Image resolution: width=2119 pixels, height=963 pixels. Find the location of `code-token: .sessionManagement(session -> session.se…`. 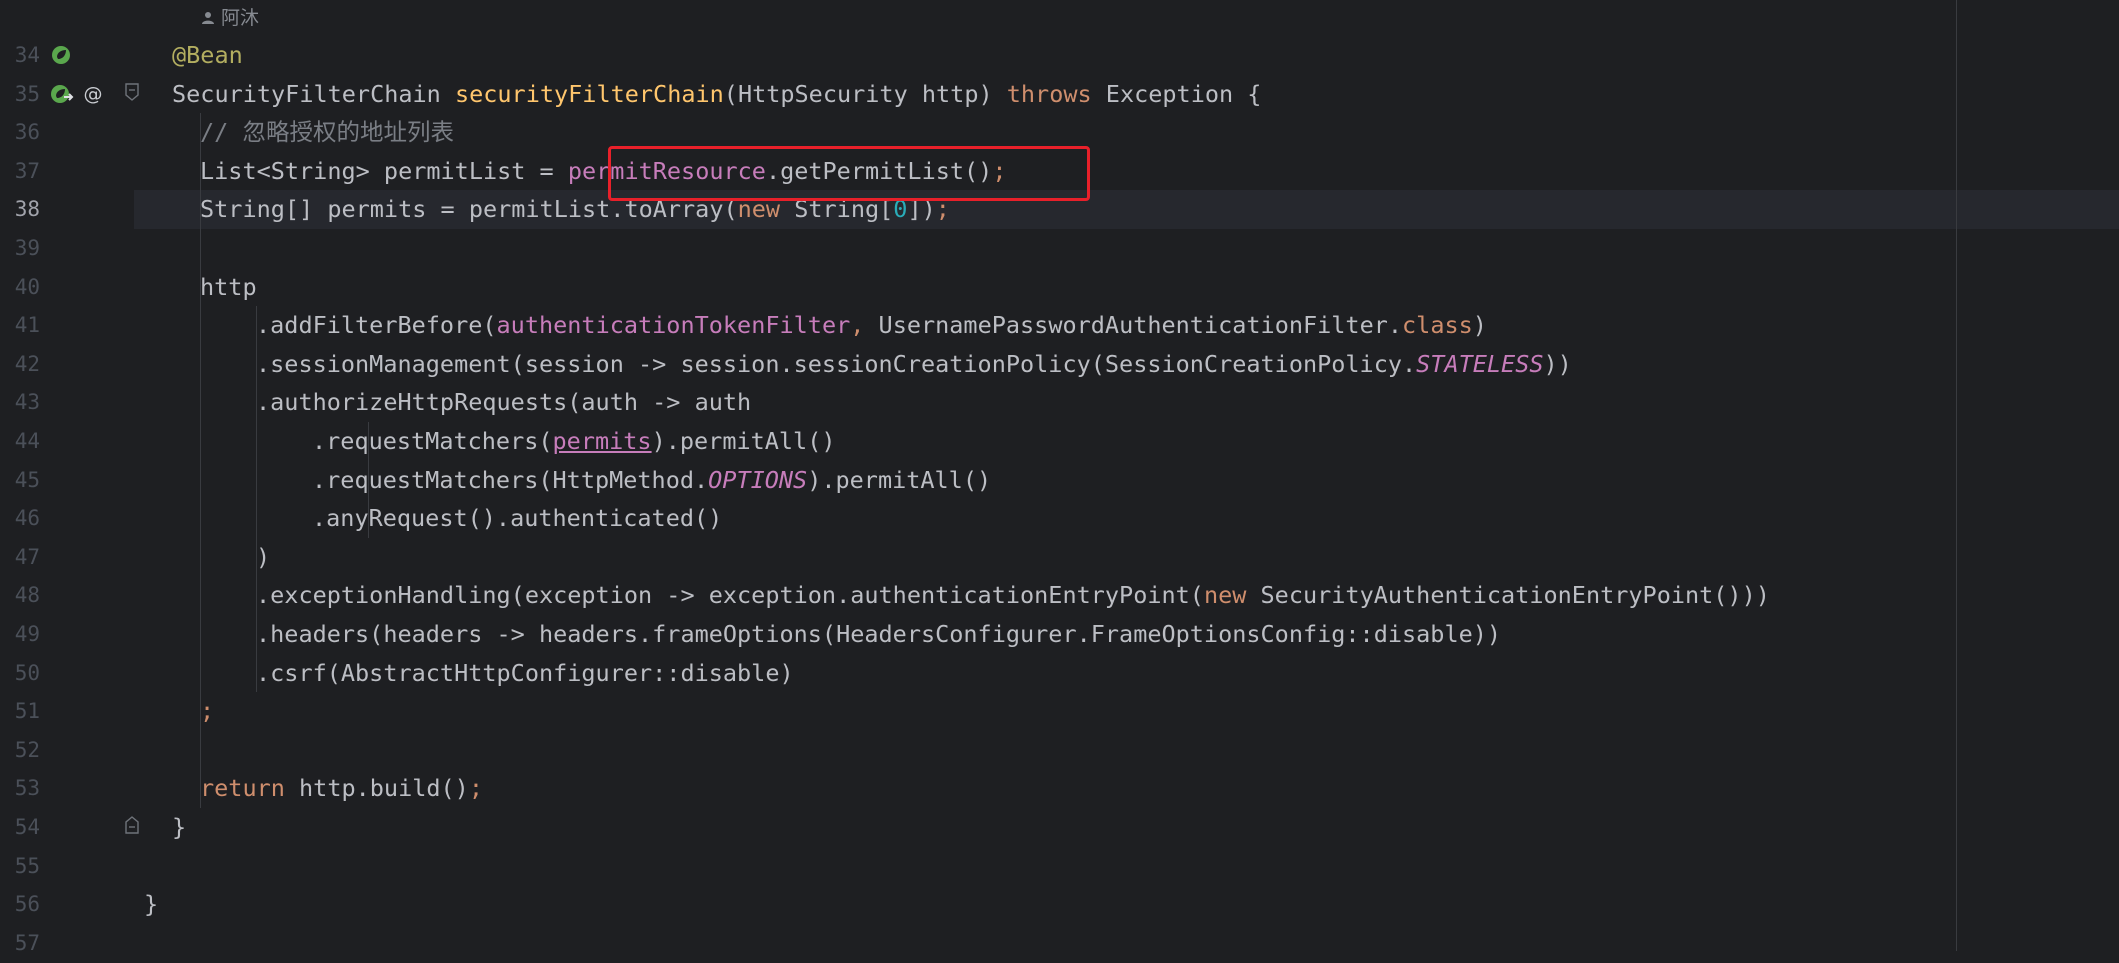

code-token: .sessionManagement(session -> session.se… is located at coordinates (836, 363).